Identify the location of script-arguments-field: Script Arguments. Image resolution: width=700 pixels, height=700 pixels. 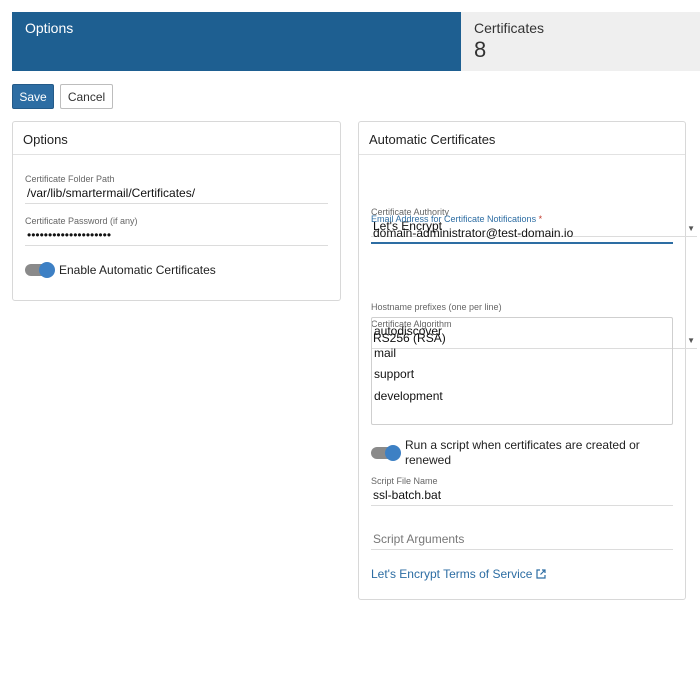
(522, 540).